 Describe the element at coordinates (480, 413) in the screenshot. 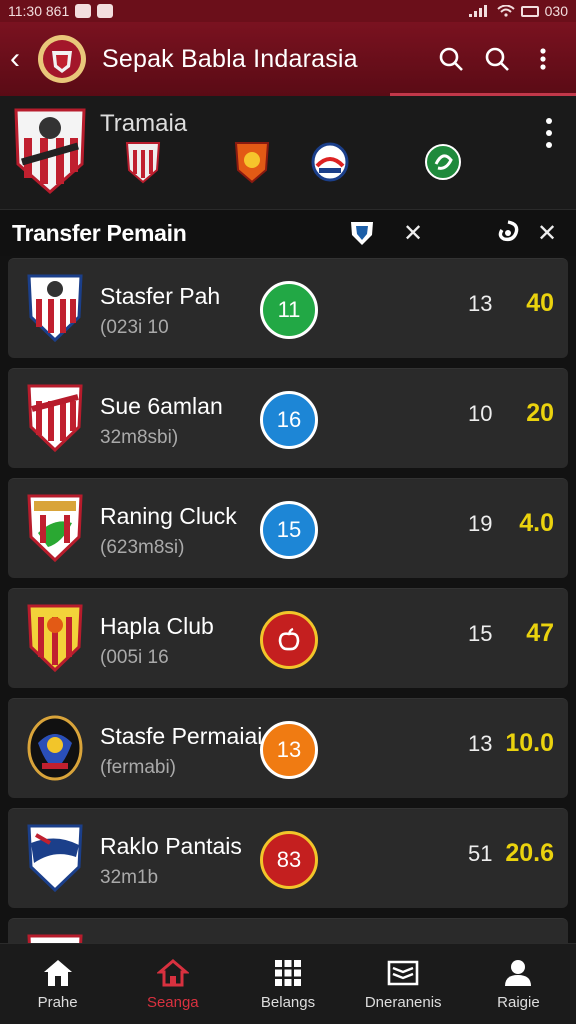

I see `club-stat-primary: 10` at that location.